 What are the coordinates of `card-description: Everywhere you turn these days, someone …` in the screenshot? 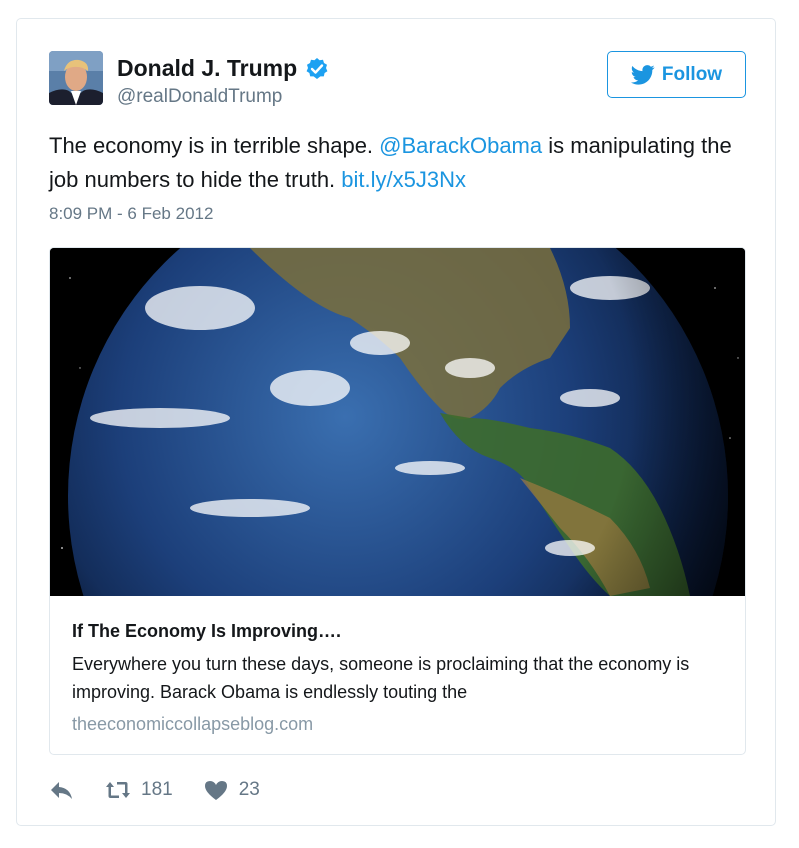 It's located at (381, 678).